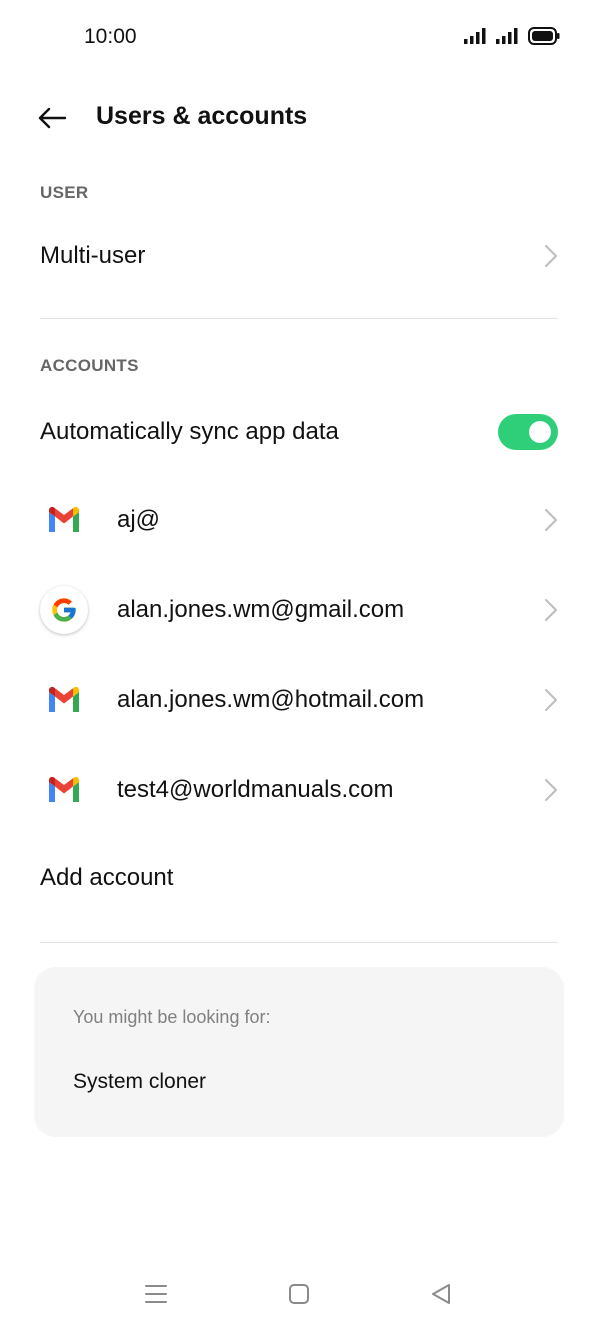  I want to click on account-item-worldmanuals: test4@worldmanuals.com, so click(299, 790).